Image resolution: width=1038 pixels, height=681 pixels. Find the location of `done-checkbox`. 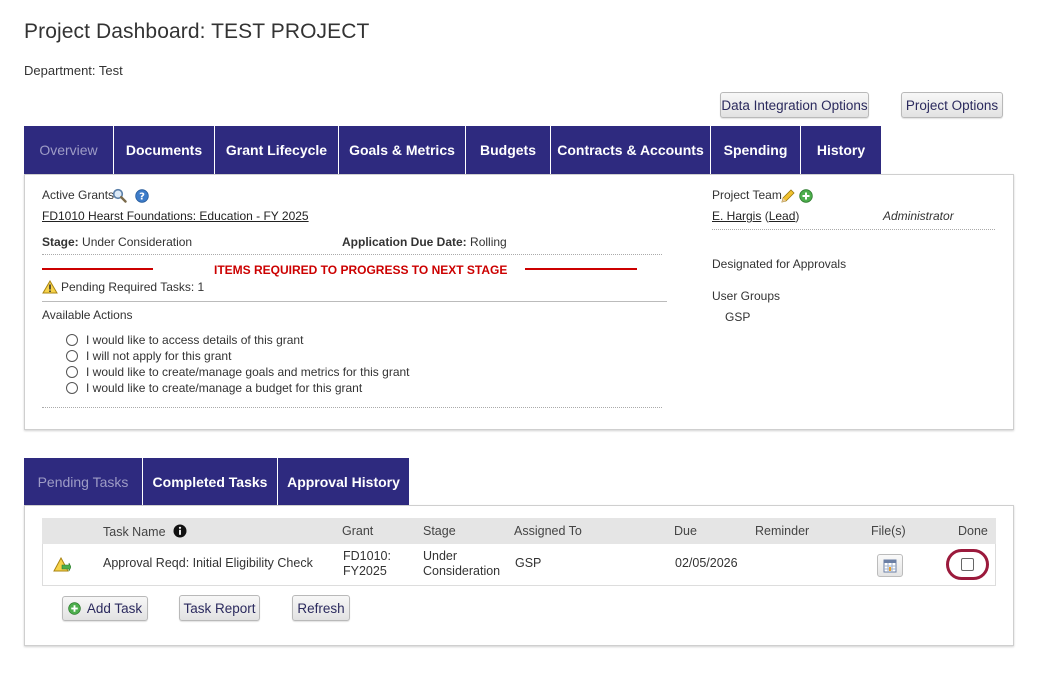

done-checkbox is located at coordinates (967, 564).